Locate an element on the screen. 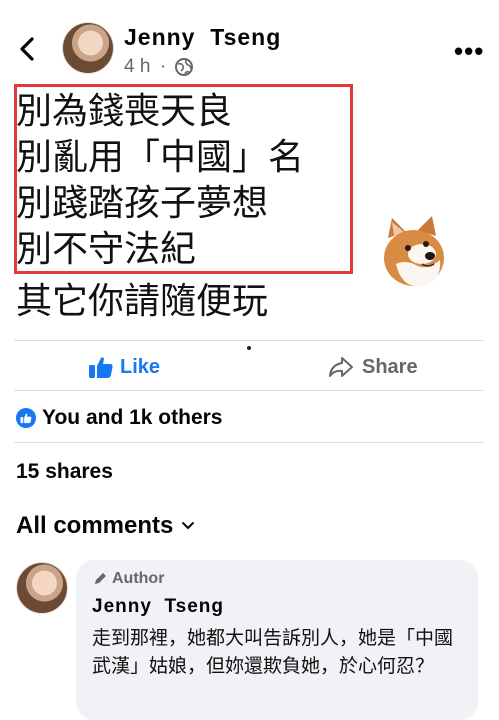  commenter-avatar is located at coordinates (42, 588).